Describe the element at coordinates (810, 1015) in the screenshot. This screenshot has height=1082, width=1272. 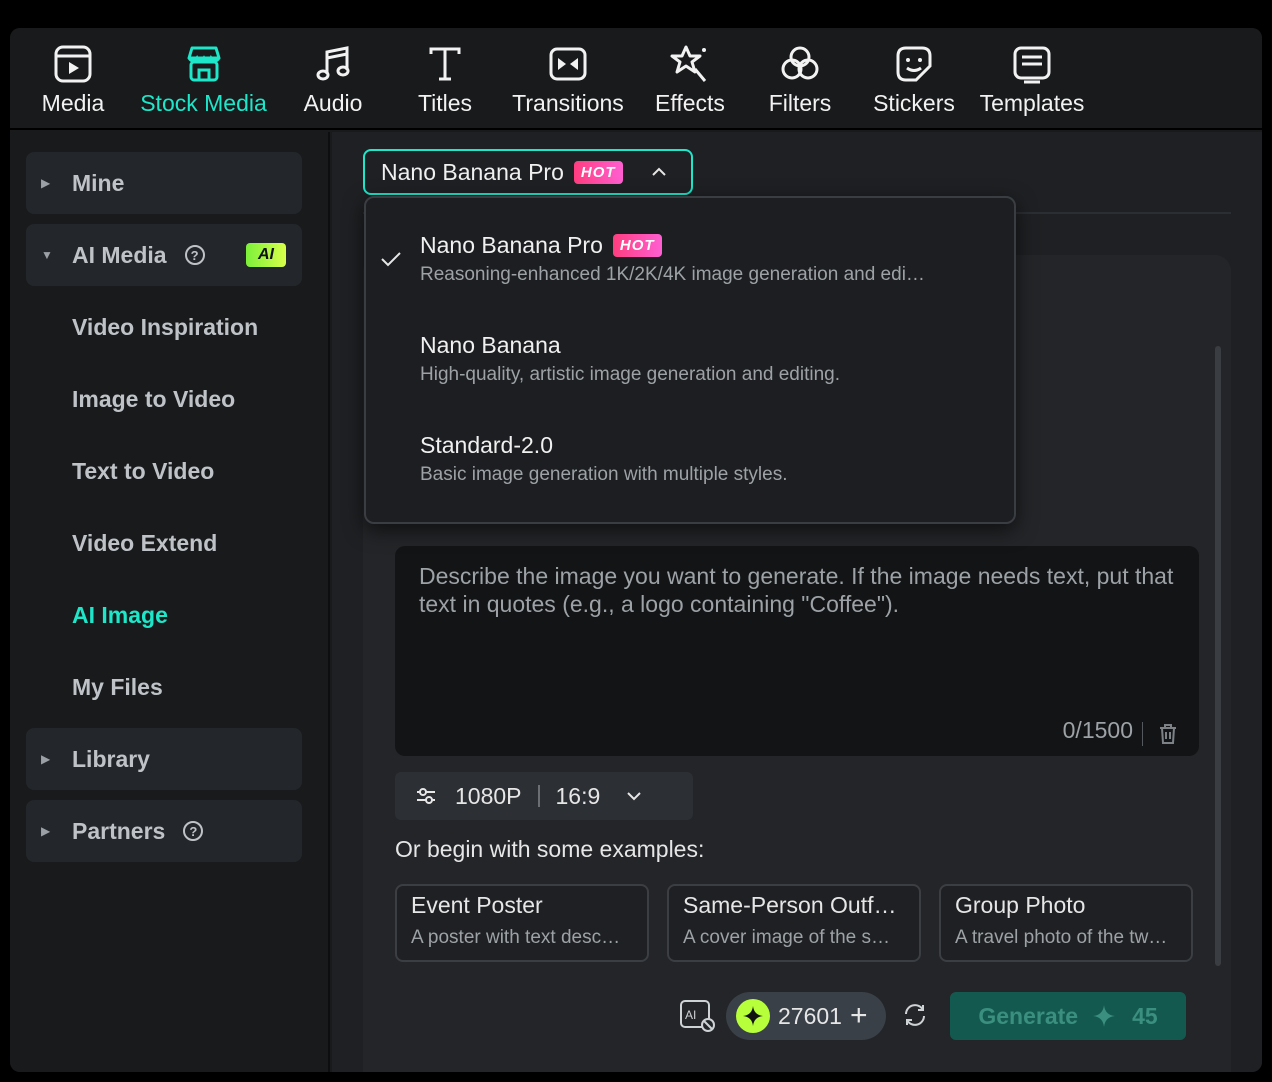
I see `credits-value: 27601` at that location.